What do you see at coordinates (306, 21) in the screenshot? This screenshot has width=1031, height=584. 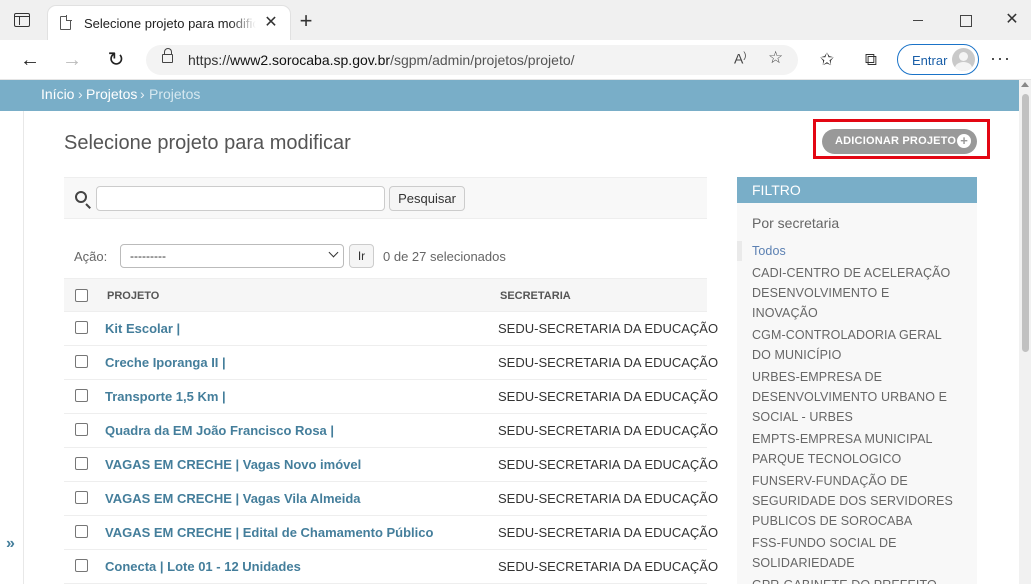 I see `new-tab-icon: +` at bounding box center [306, 21].